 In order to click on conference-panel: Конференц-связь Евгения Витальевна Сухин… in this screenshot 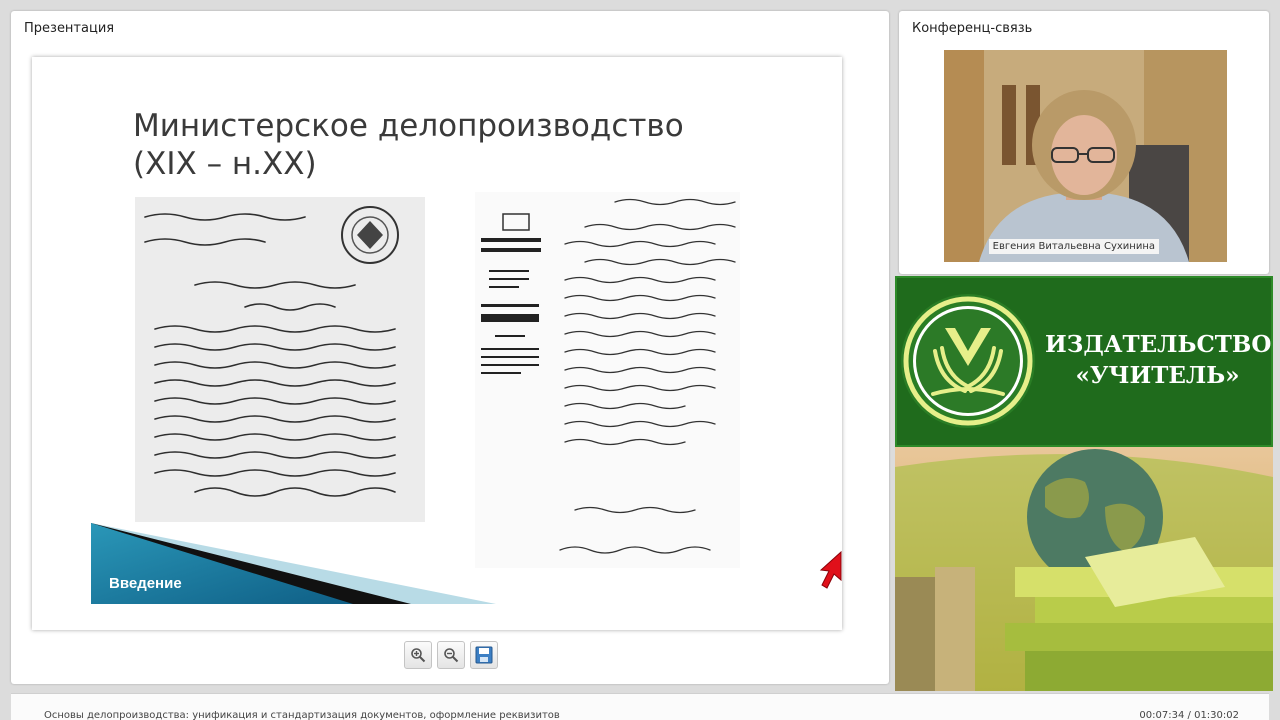, I will do `click(1084, 142)`.